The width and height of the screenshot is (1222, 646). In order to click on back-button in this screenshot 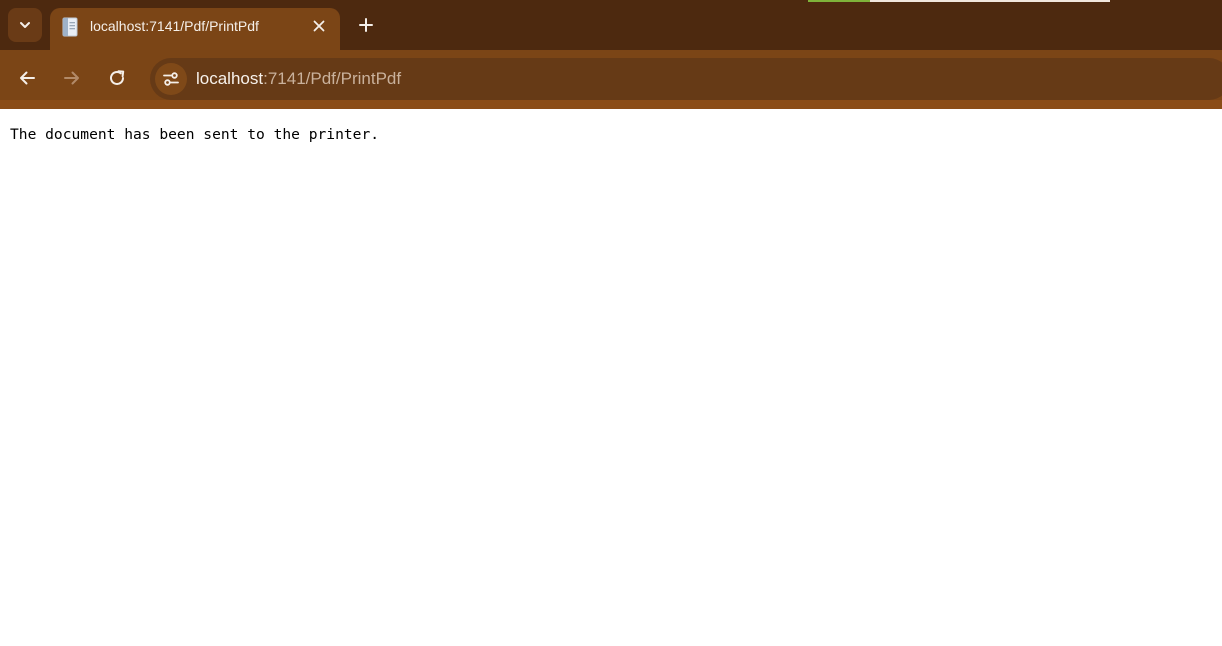, I will do `click(27, 78)`.